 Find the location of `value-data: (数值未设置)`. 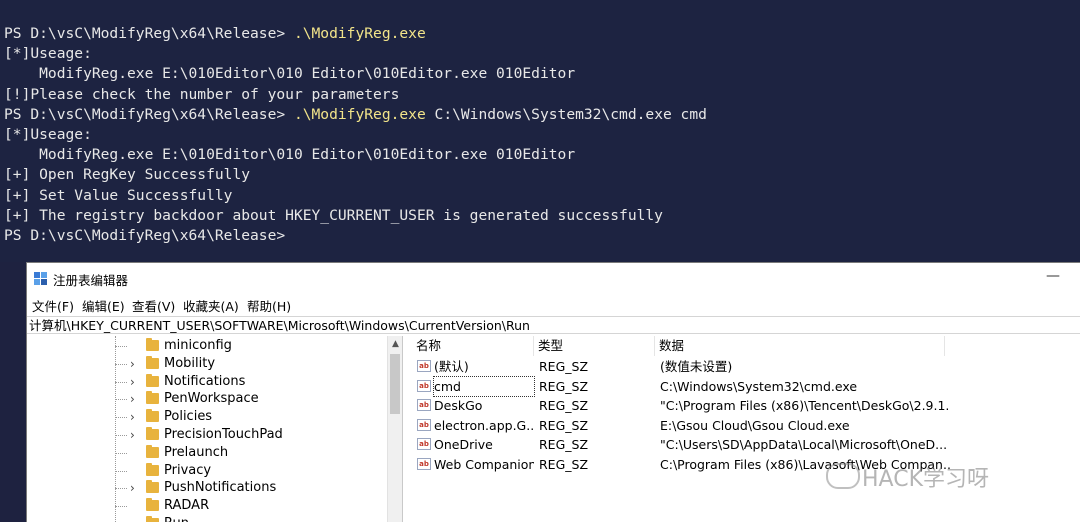

value-data: (数值未设置) is located at coordinates (696, 366).